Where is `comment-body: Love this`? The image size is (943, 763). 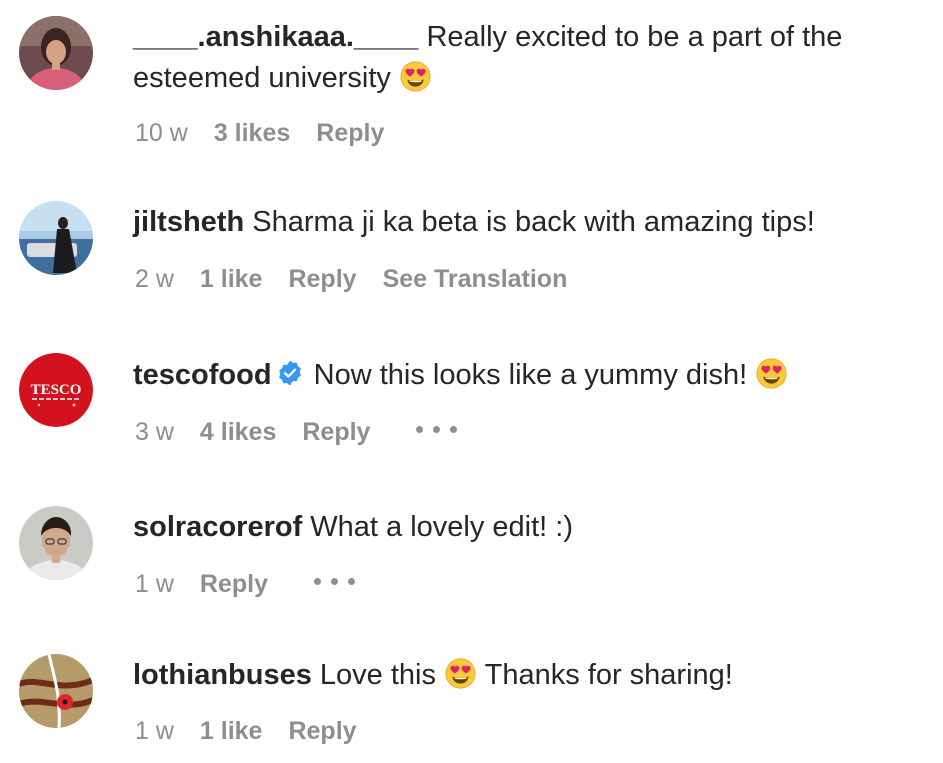
comment-body: Love this is located at coordinates (377, 675).